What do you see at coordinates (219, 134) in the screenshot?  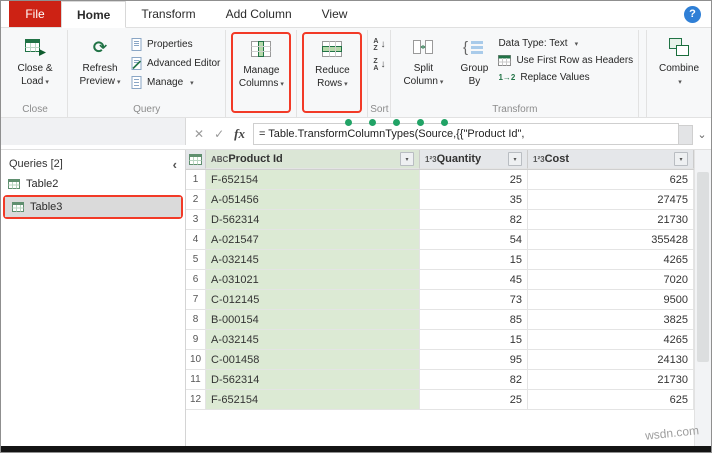 I see `formula-check-icon: ✓` at bounding box center [219, 134].